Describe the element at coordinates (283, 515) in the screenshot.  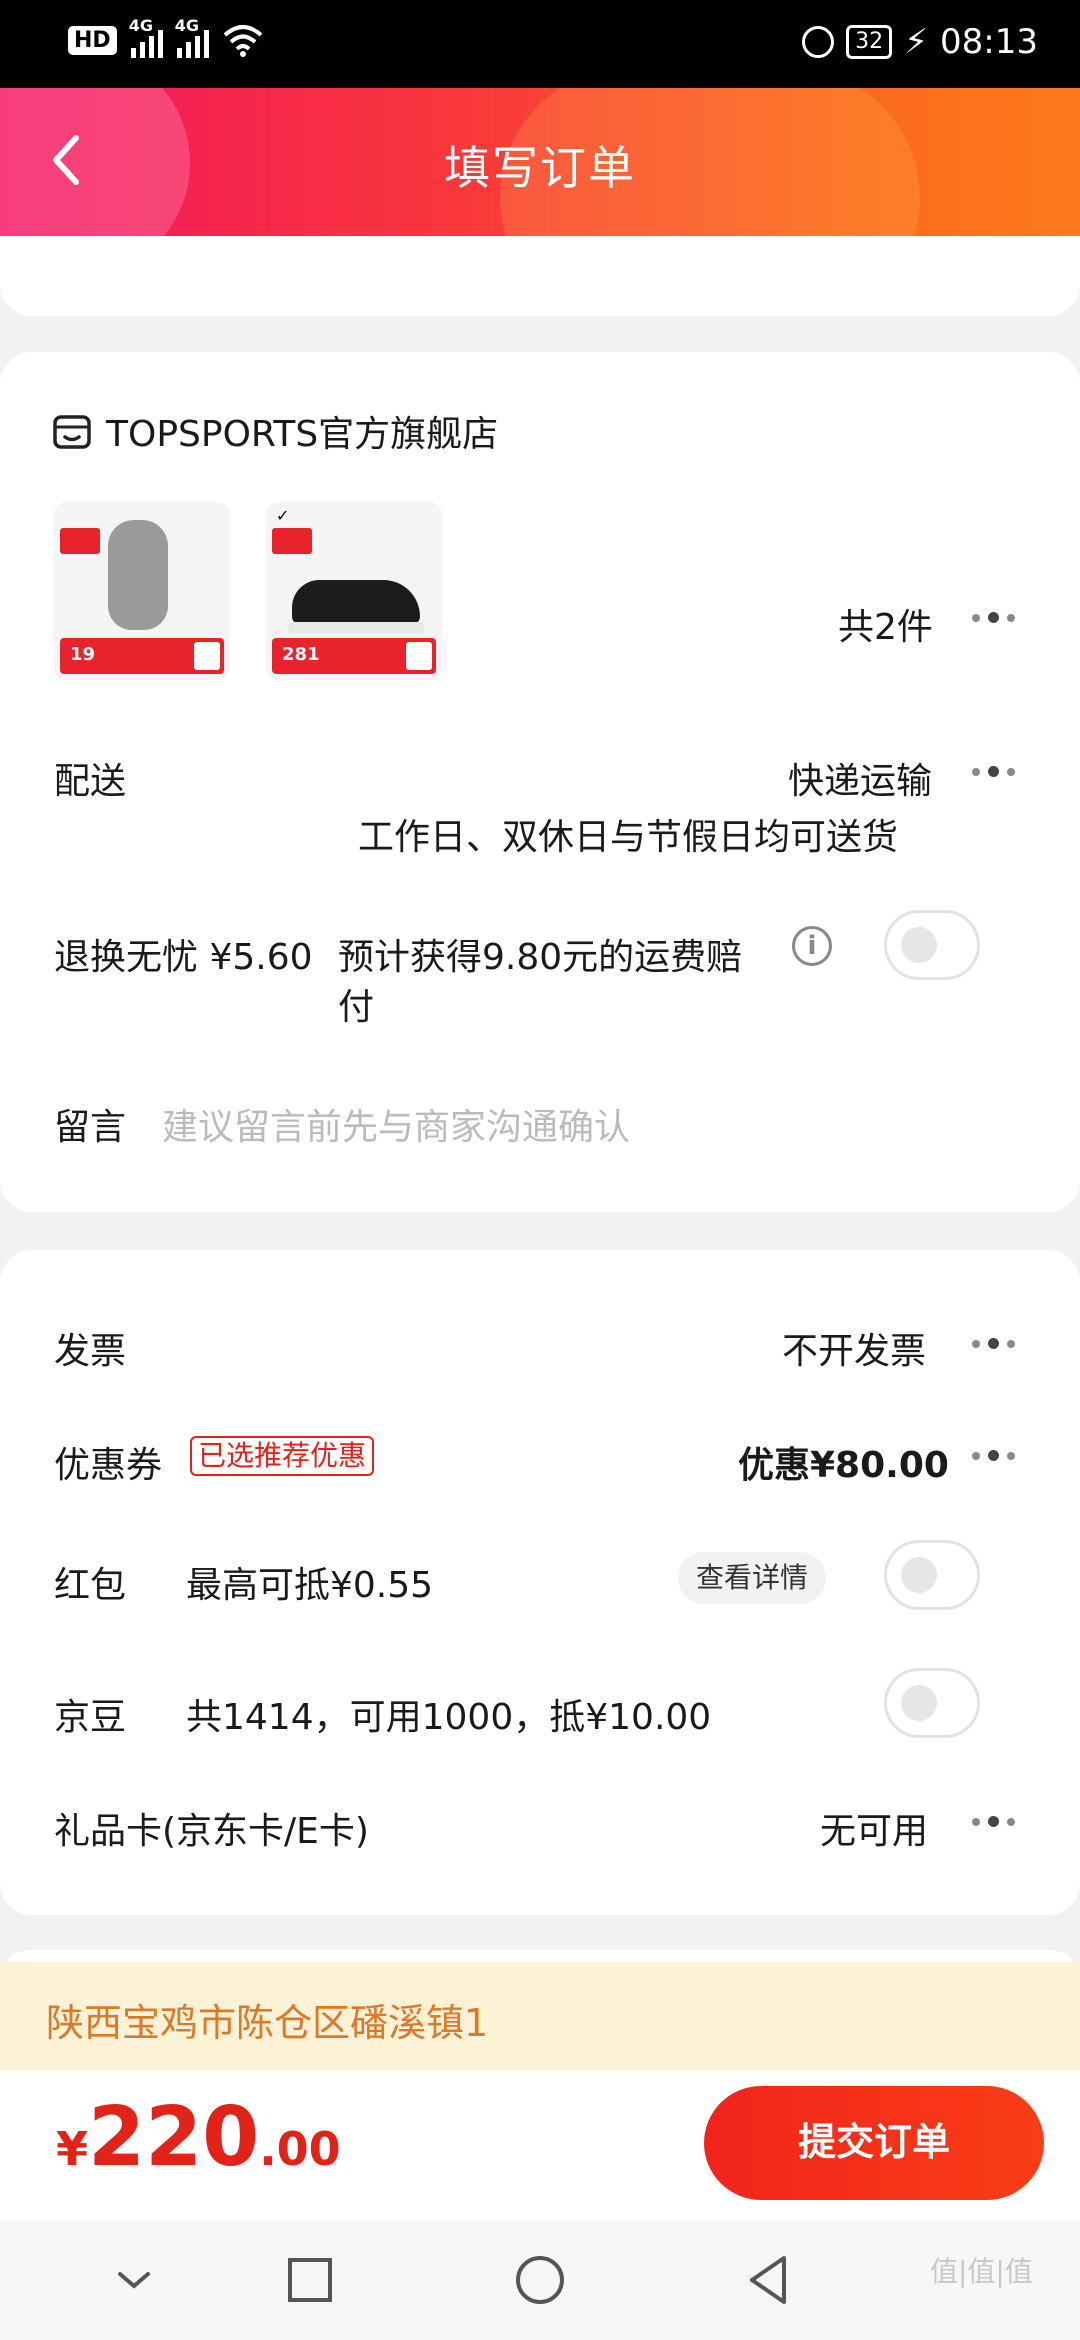
I see `nike-logo: ✓` at that location.